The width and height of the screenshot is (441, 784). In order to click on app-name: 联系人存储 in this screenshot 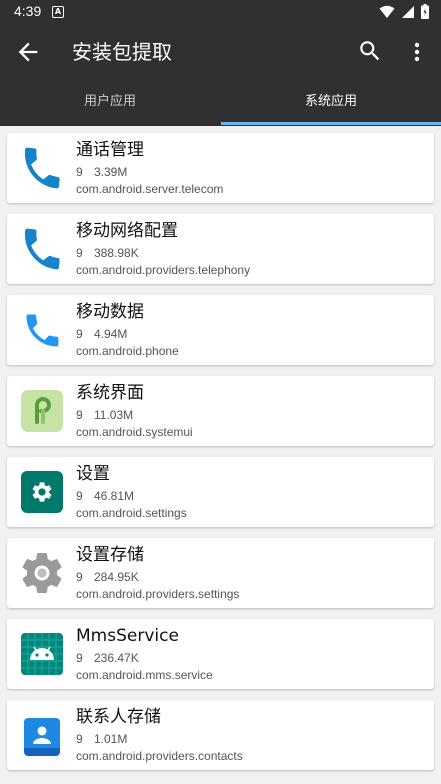, I will do `click(118, 717)`.